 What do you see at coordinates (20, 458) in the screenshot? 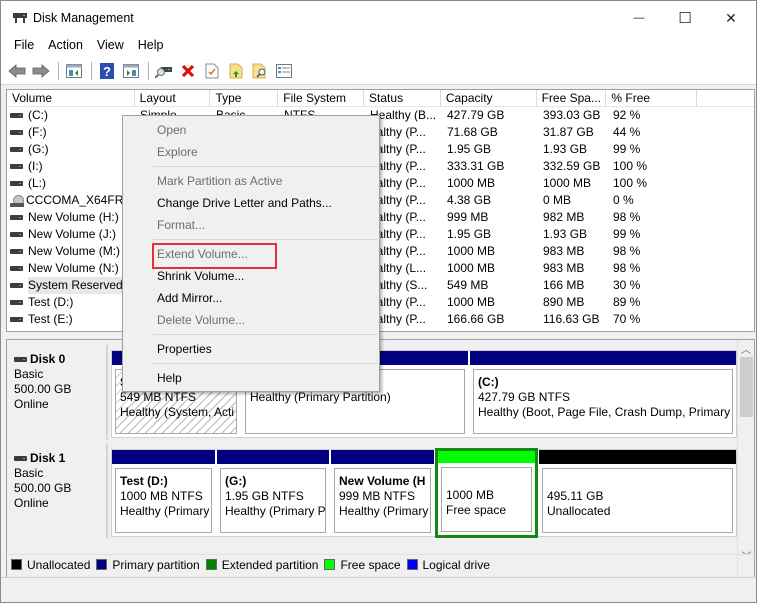
I see `disk-icon` at bounding box center [20, 458].